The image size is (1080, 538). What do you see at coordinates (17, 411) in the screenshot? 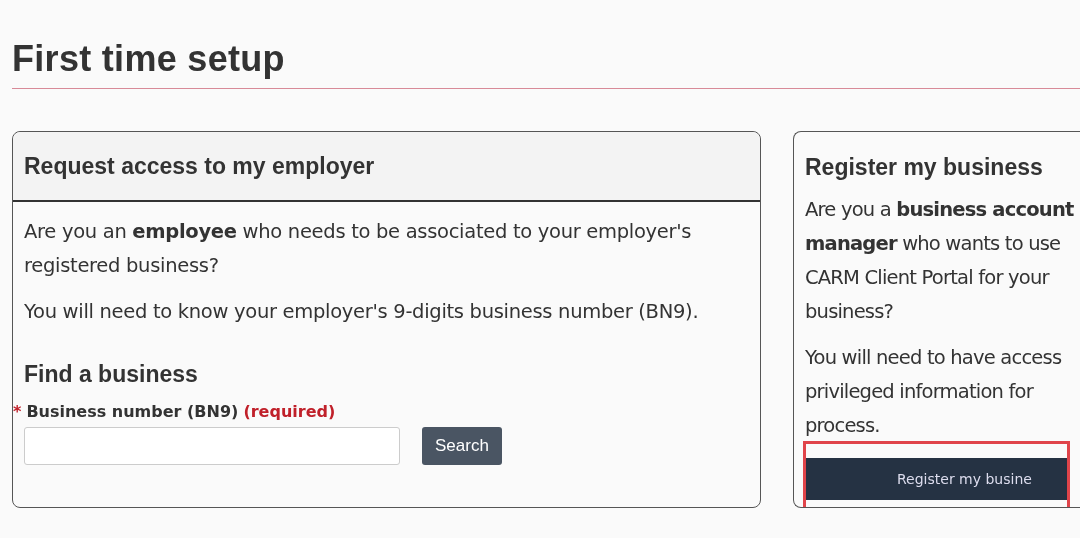
I see `required-mark: *` at bounding box center [17, 411].